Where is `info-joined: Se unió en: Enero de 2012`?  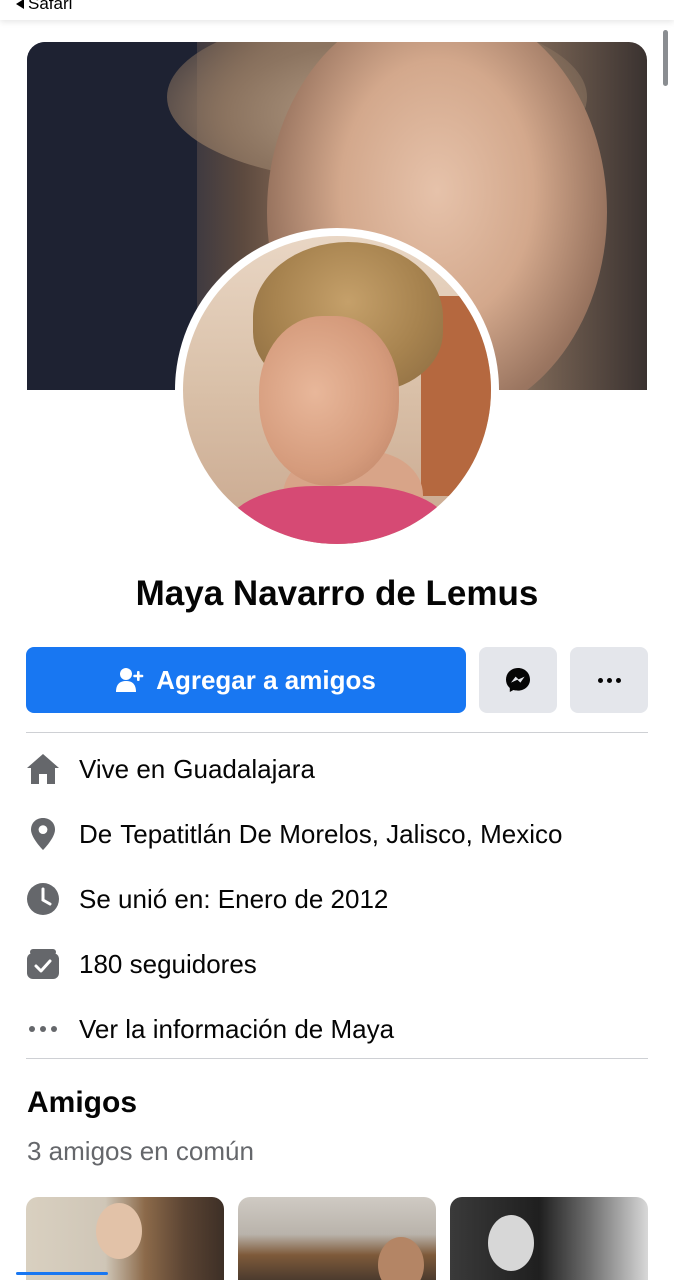
info-joined: Se unió en: Enero de 2012 is located at coordinates (337, 899).